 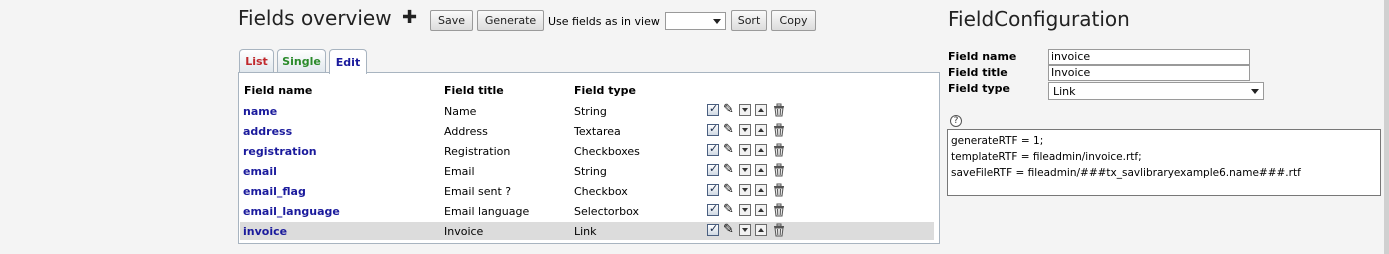 What do you see at coordinates (510, 20) in the screenshot?
I see `generate-button: Generate` at bounding box center [510, 20].